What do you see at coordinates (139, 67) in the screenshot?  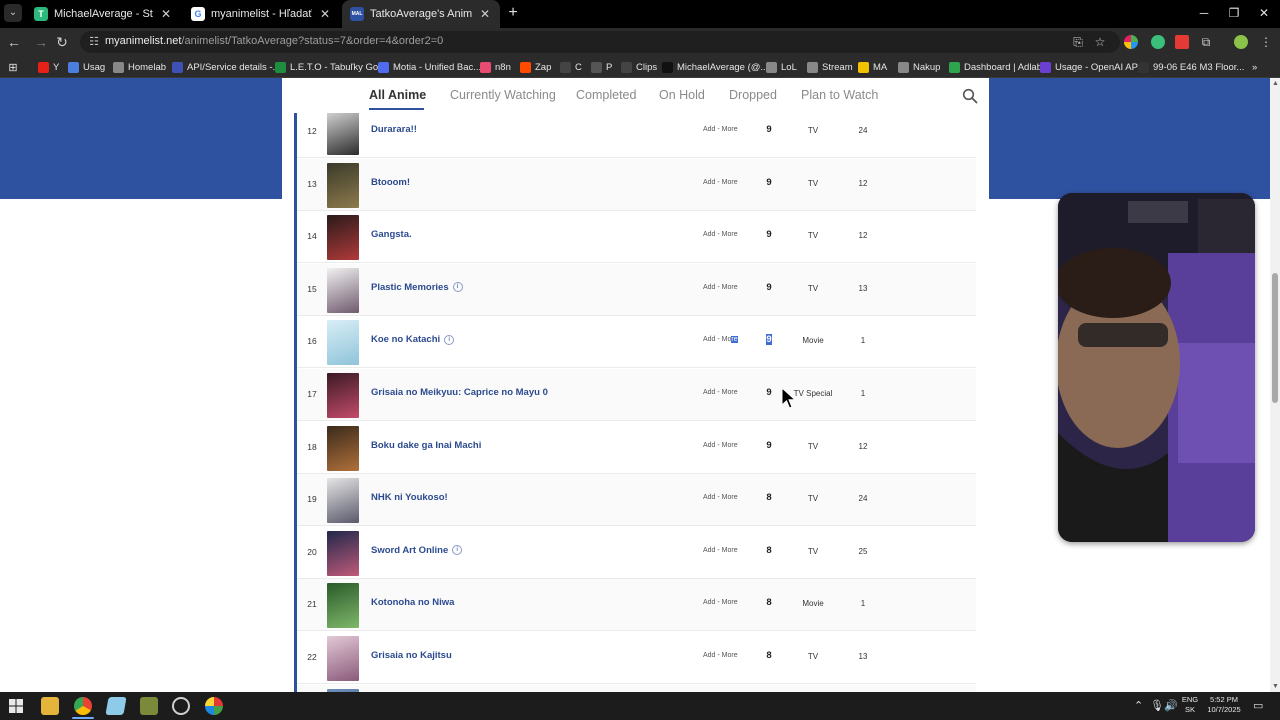 I see `bookmark-item: Homelab` at bounding box center [139, 67].